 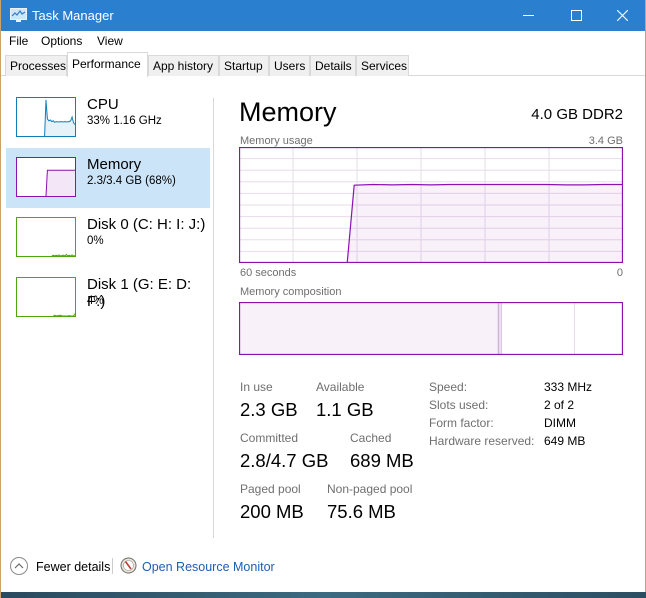 What do you see at coordinates (369, 328) in the screenshot?
I see `composition-segment-in-use` at bounding box center [369, 328].